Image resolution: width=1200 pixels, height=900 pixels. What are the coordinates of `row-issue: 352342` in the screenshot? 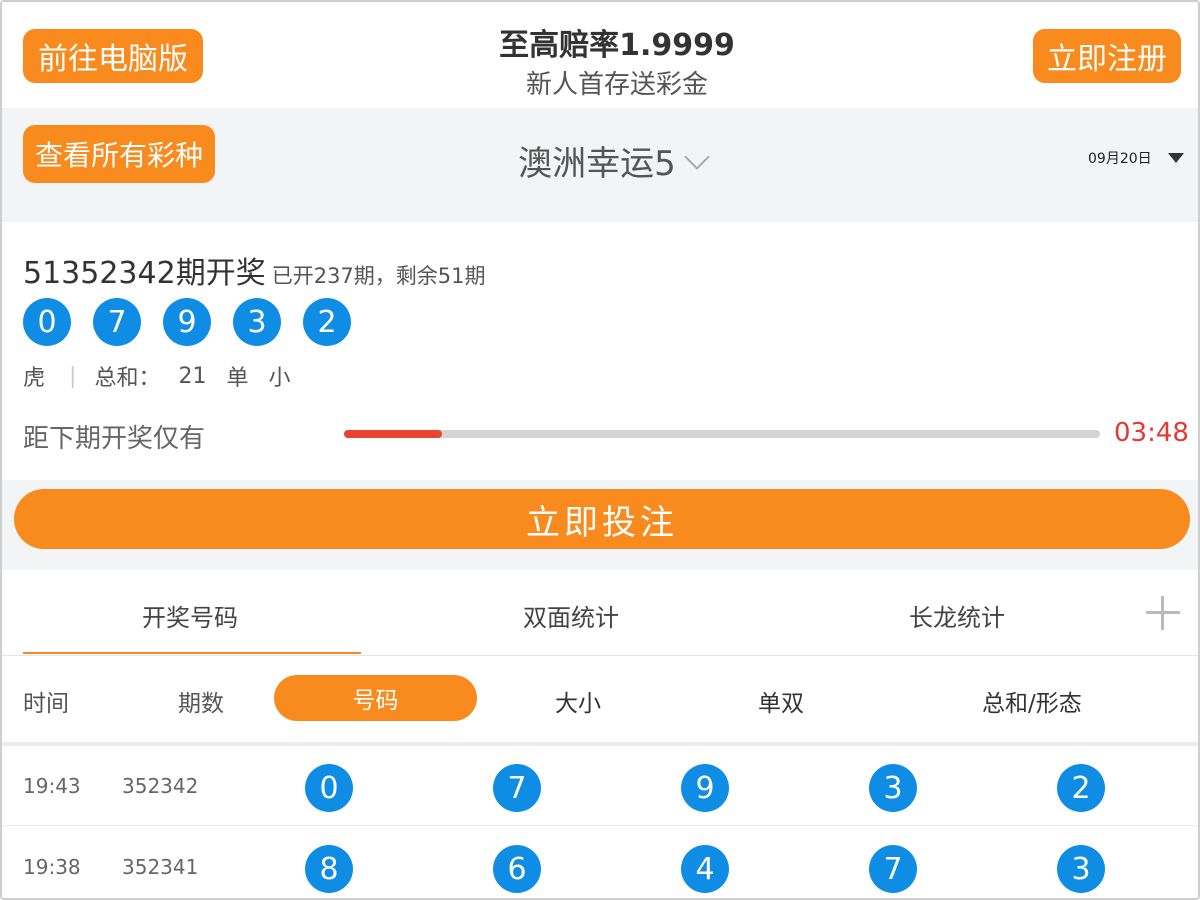 It's located at (160, 786).